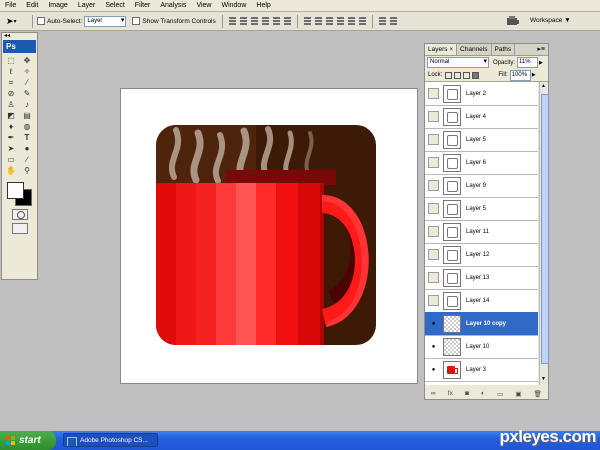  Describe the element at coordinates (11, 82) in the screenshot. I see `crop-tool-icon: ⌗` at that location.